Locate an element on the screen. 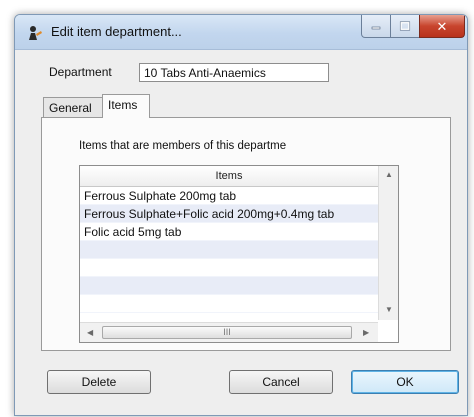  minimize-button is located at coordinates (376, 26).